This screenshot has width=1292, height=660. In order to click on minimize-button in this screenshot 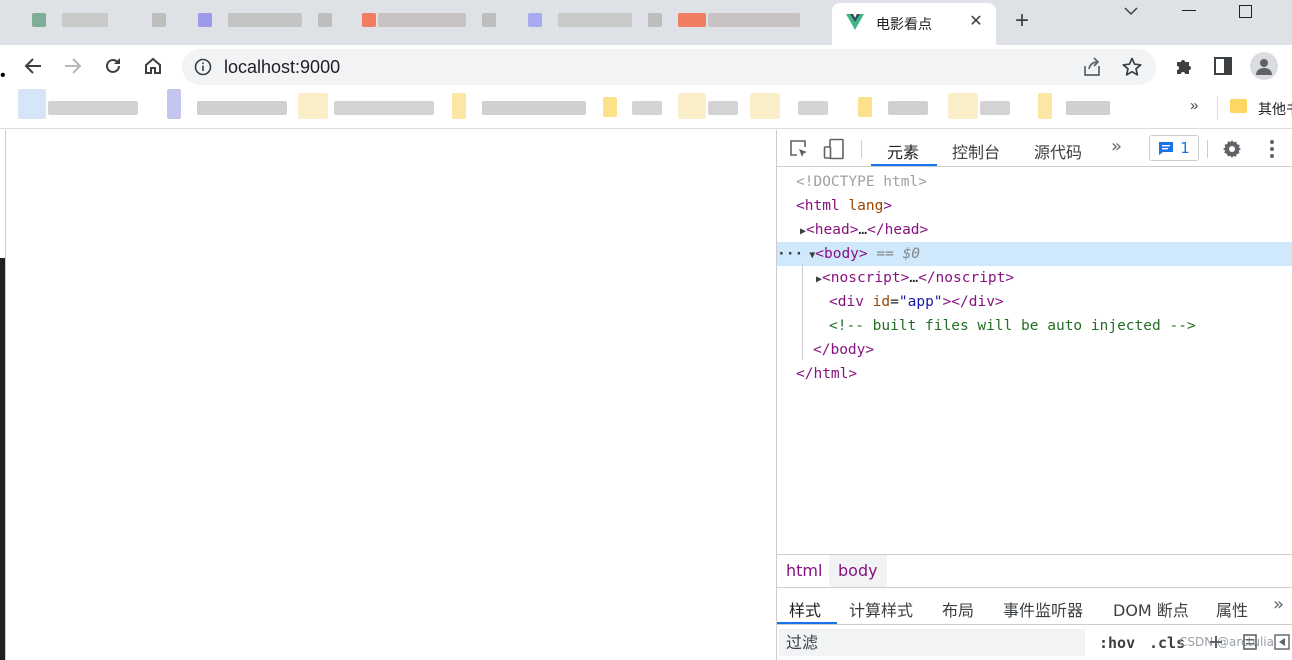, I will do `click(1189, 11)`.